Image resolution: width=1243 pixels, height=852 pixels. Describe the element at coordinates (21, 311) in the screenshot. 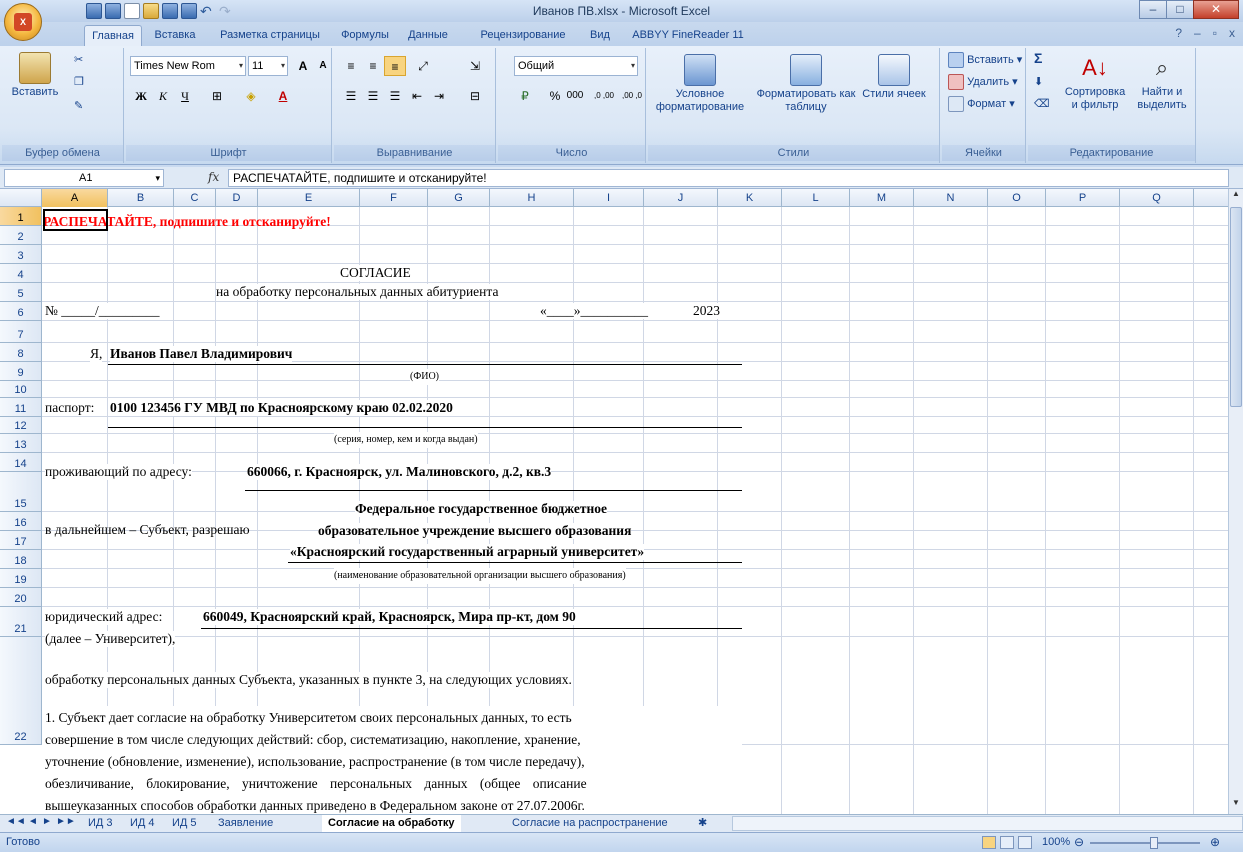

I see `row-header-6: 6` at that location.